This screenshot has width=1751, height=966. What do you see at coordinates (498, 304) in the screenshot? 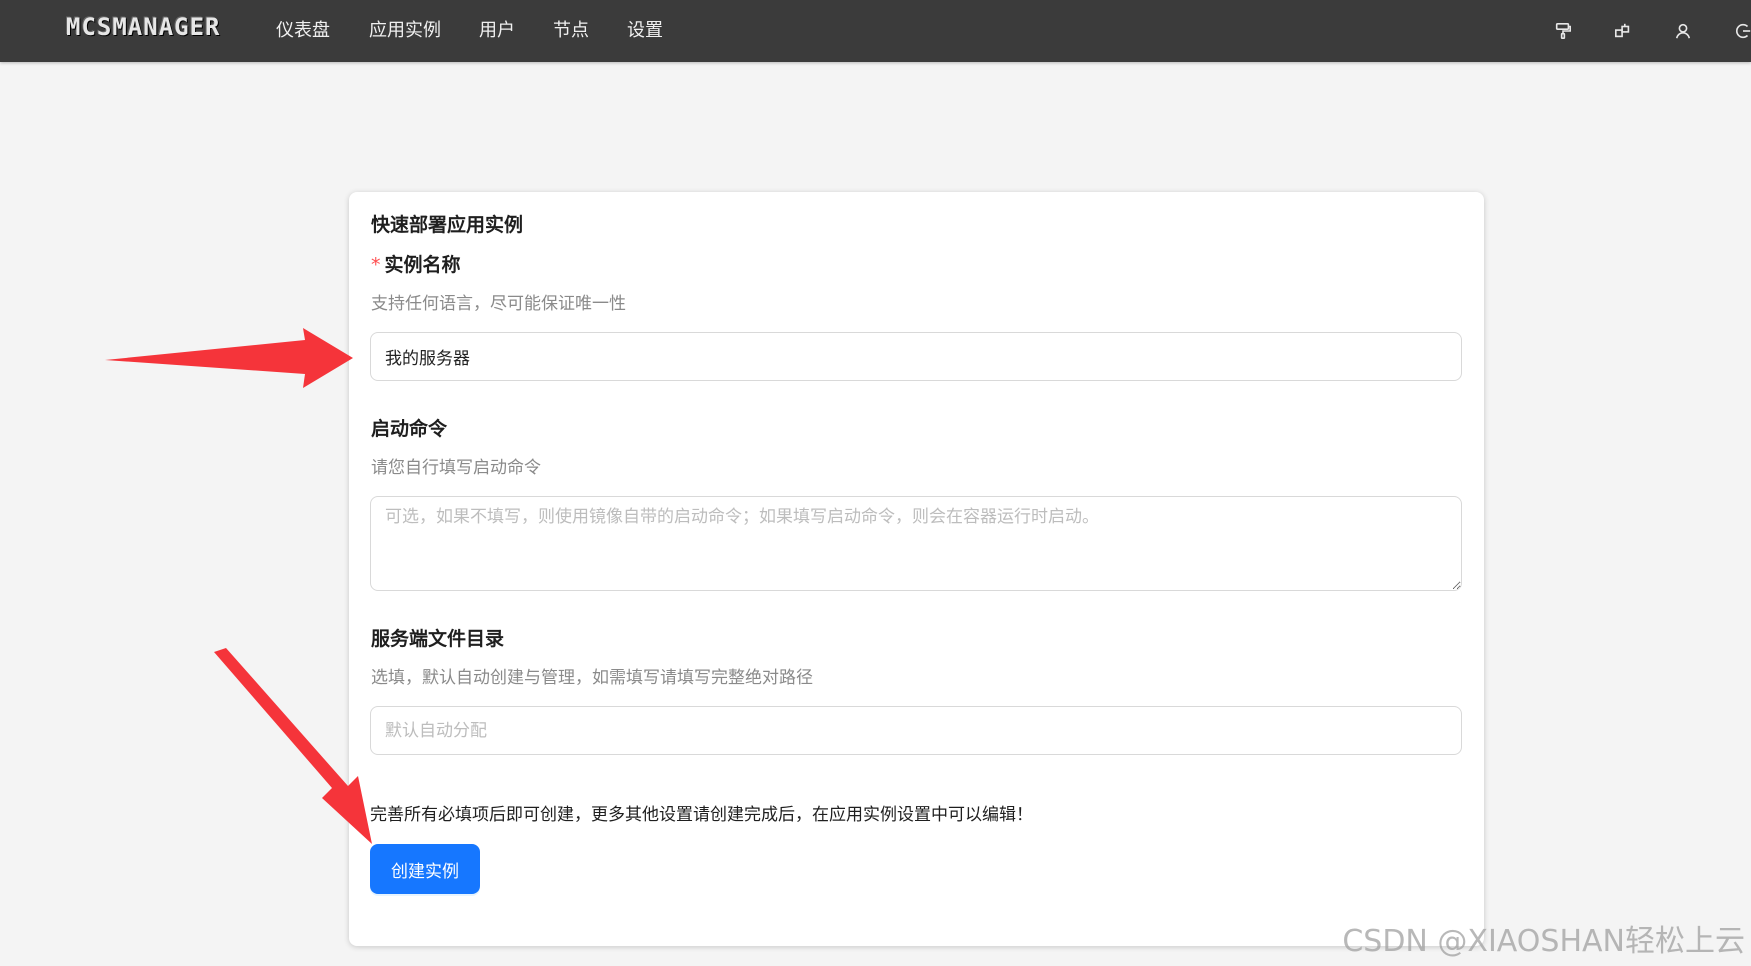
I see `instance-name-description: 支持任何语言，尽可能保证唯一性` at bounding box center [498, 304].